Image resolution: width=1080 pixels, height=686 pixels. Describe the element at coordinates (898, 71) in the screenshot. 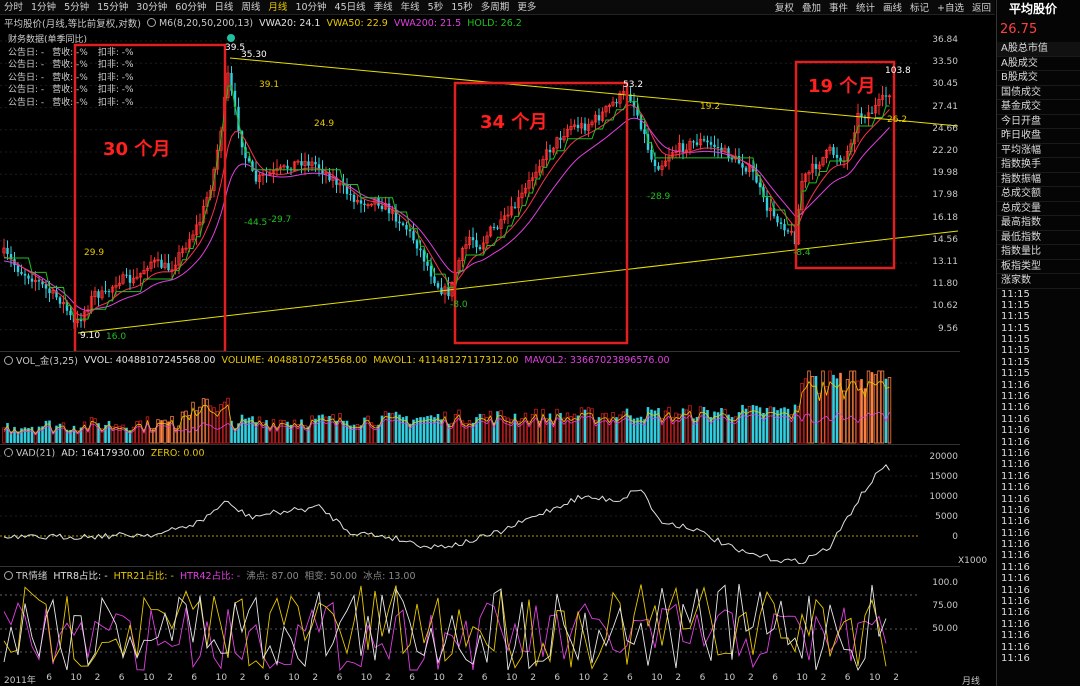

I see `label-103-8: 103.8` at that location.